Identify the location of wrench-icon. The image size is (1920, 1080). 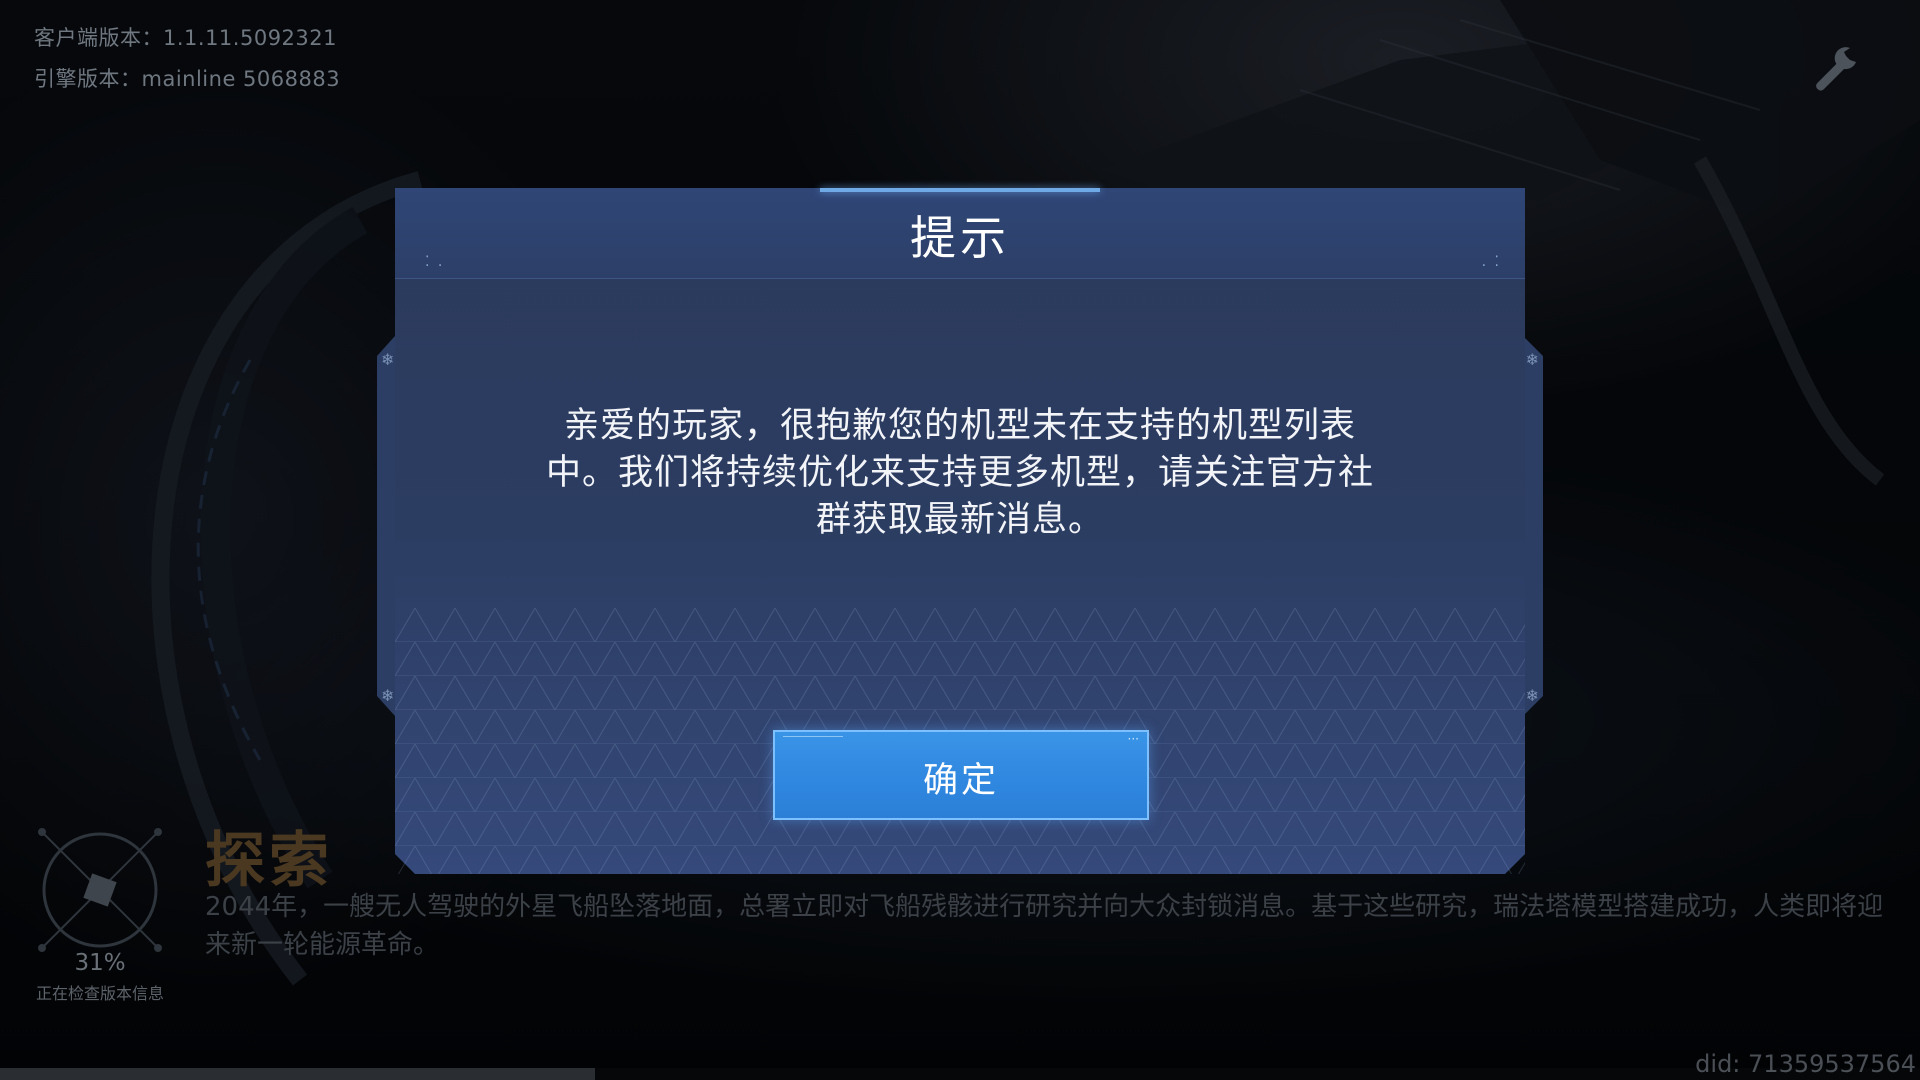
(1834, 70).